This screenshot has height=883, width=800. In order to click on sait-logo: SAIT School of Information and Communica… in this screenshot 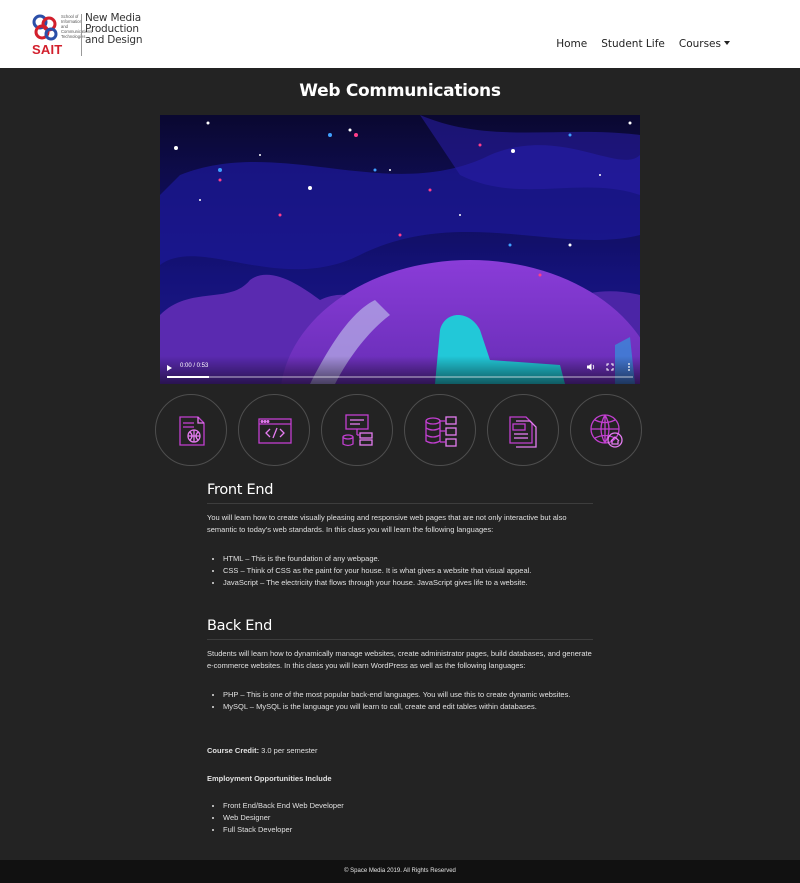, I will do `click(86, 35)`.